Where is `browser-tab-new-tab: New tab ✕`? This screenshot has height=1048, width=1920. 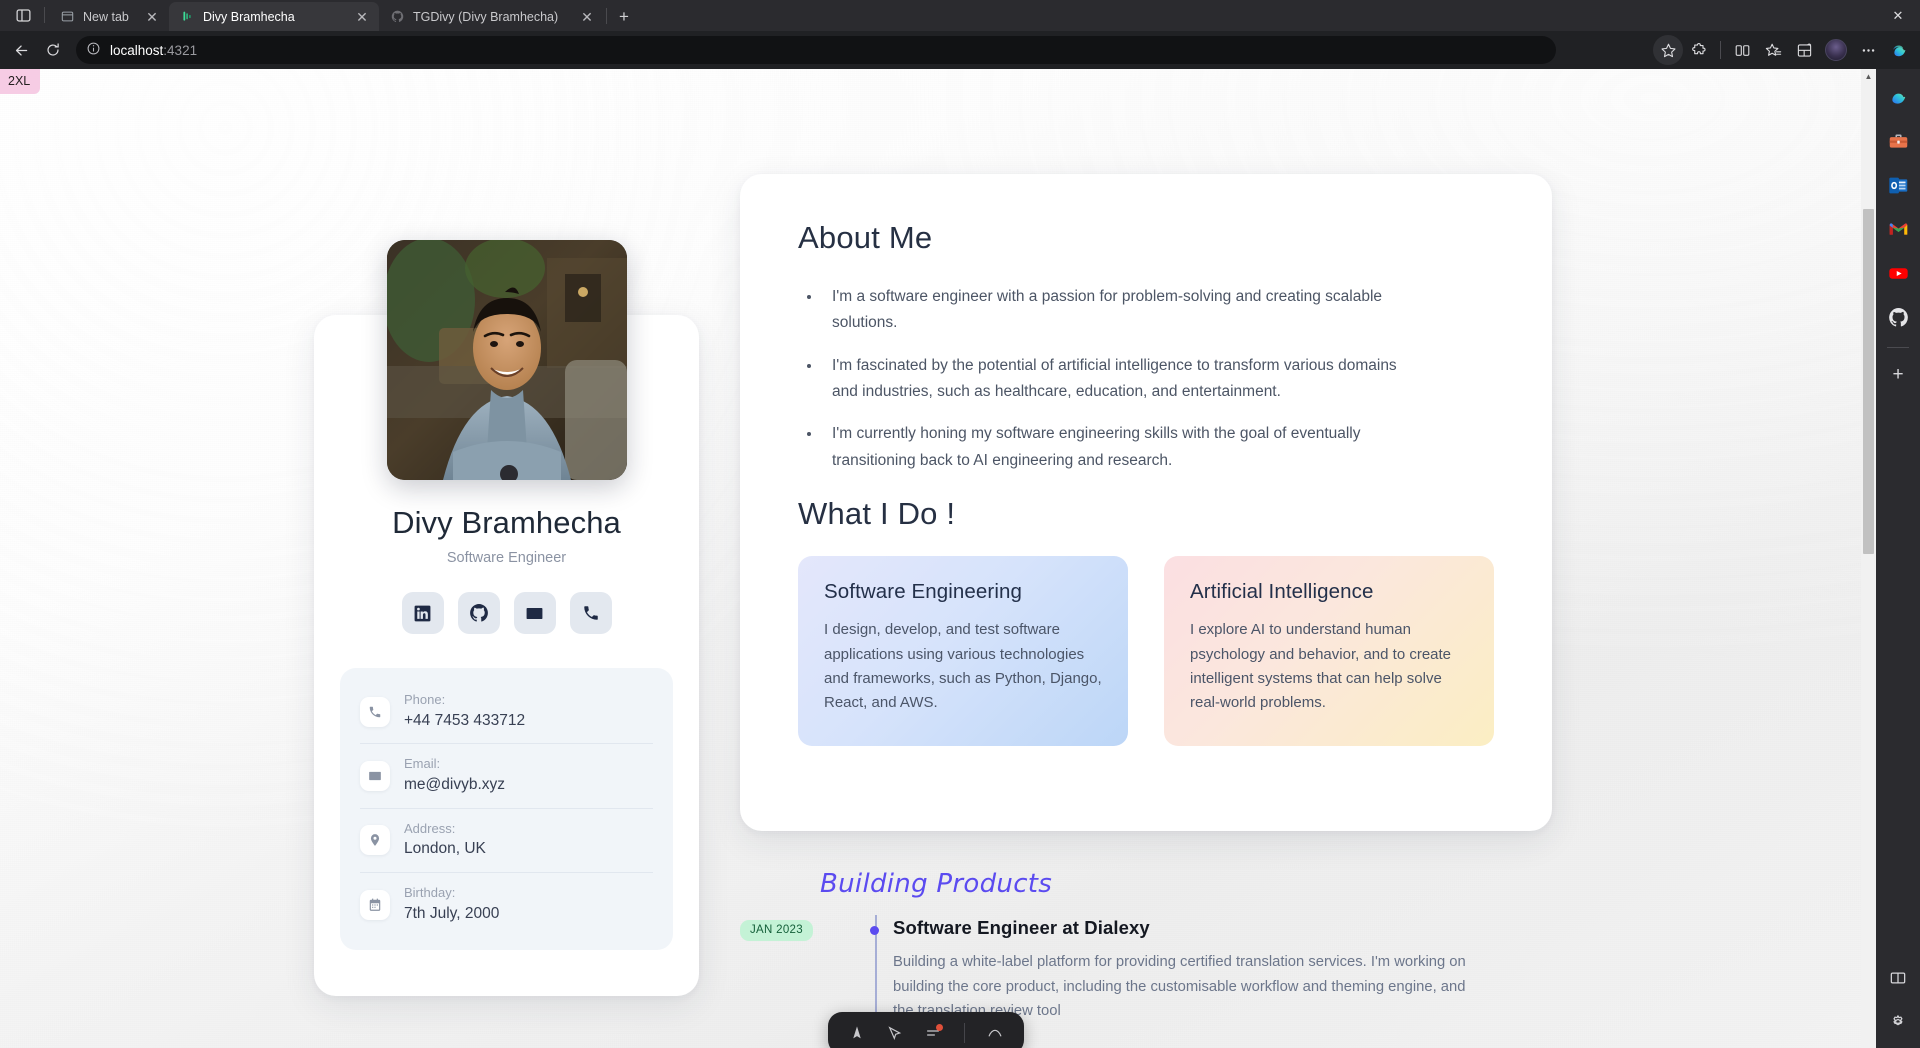 browser-tab-new-tab: New tab ✕ is located at coordinates (109, 16).